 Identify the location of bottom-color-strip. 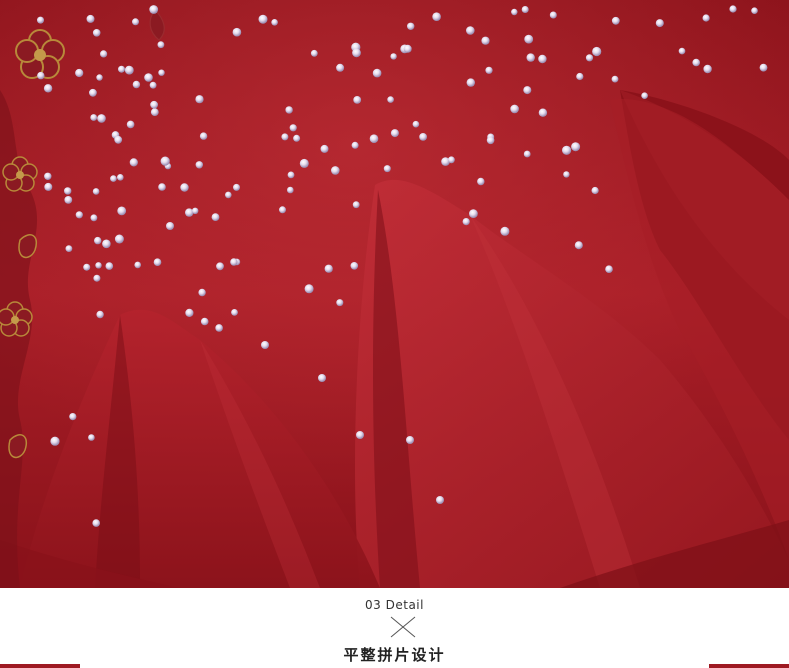
(394, 666).